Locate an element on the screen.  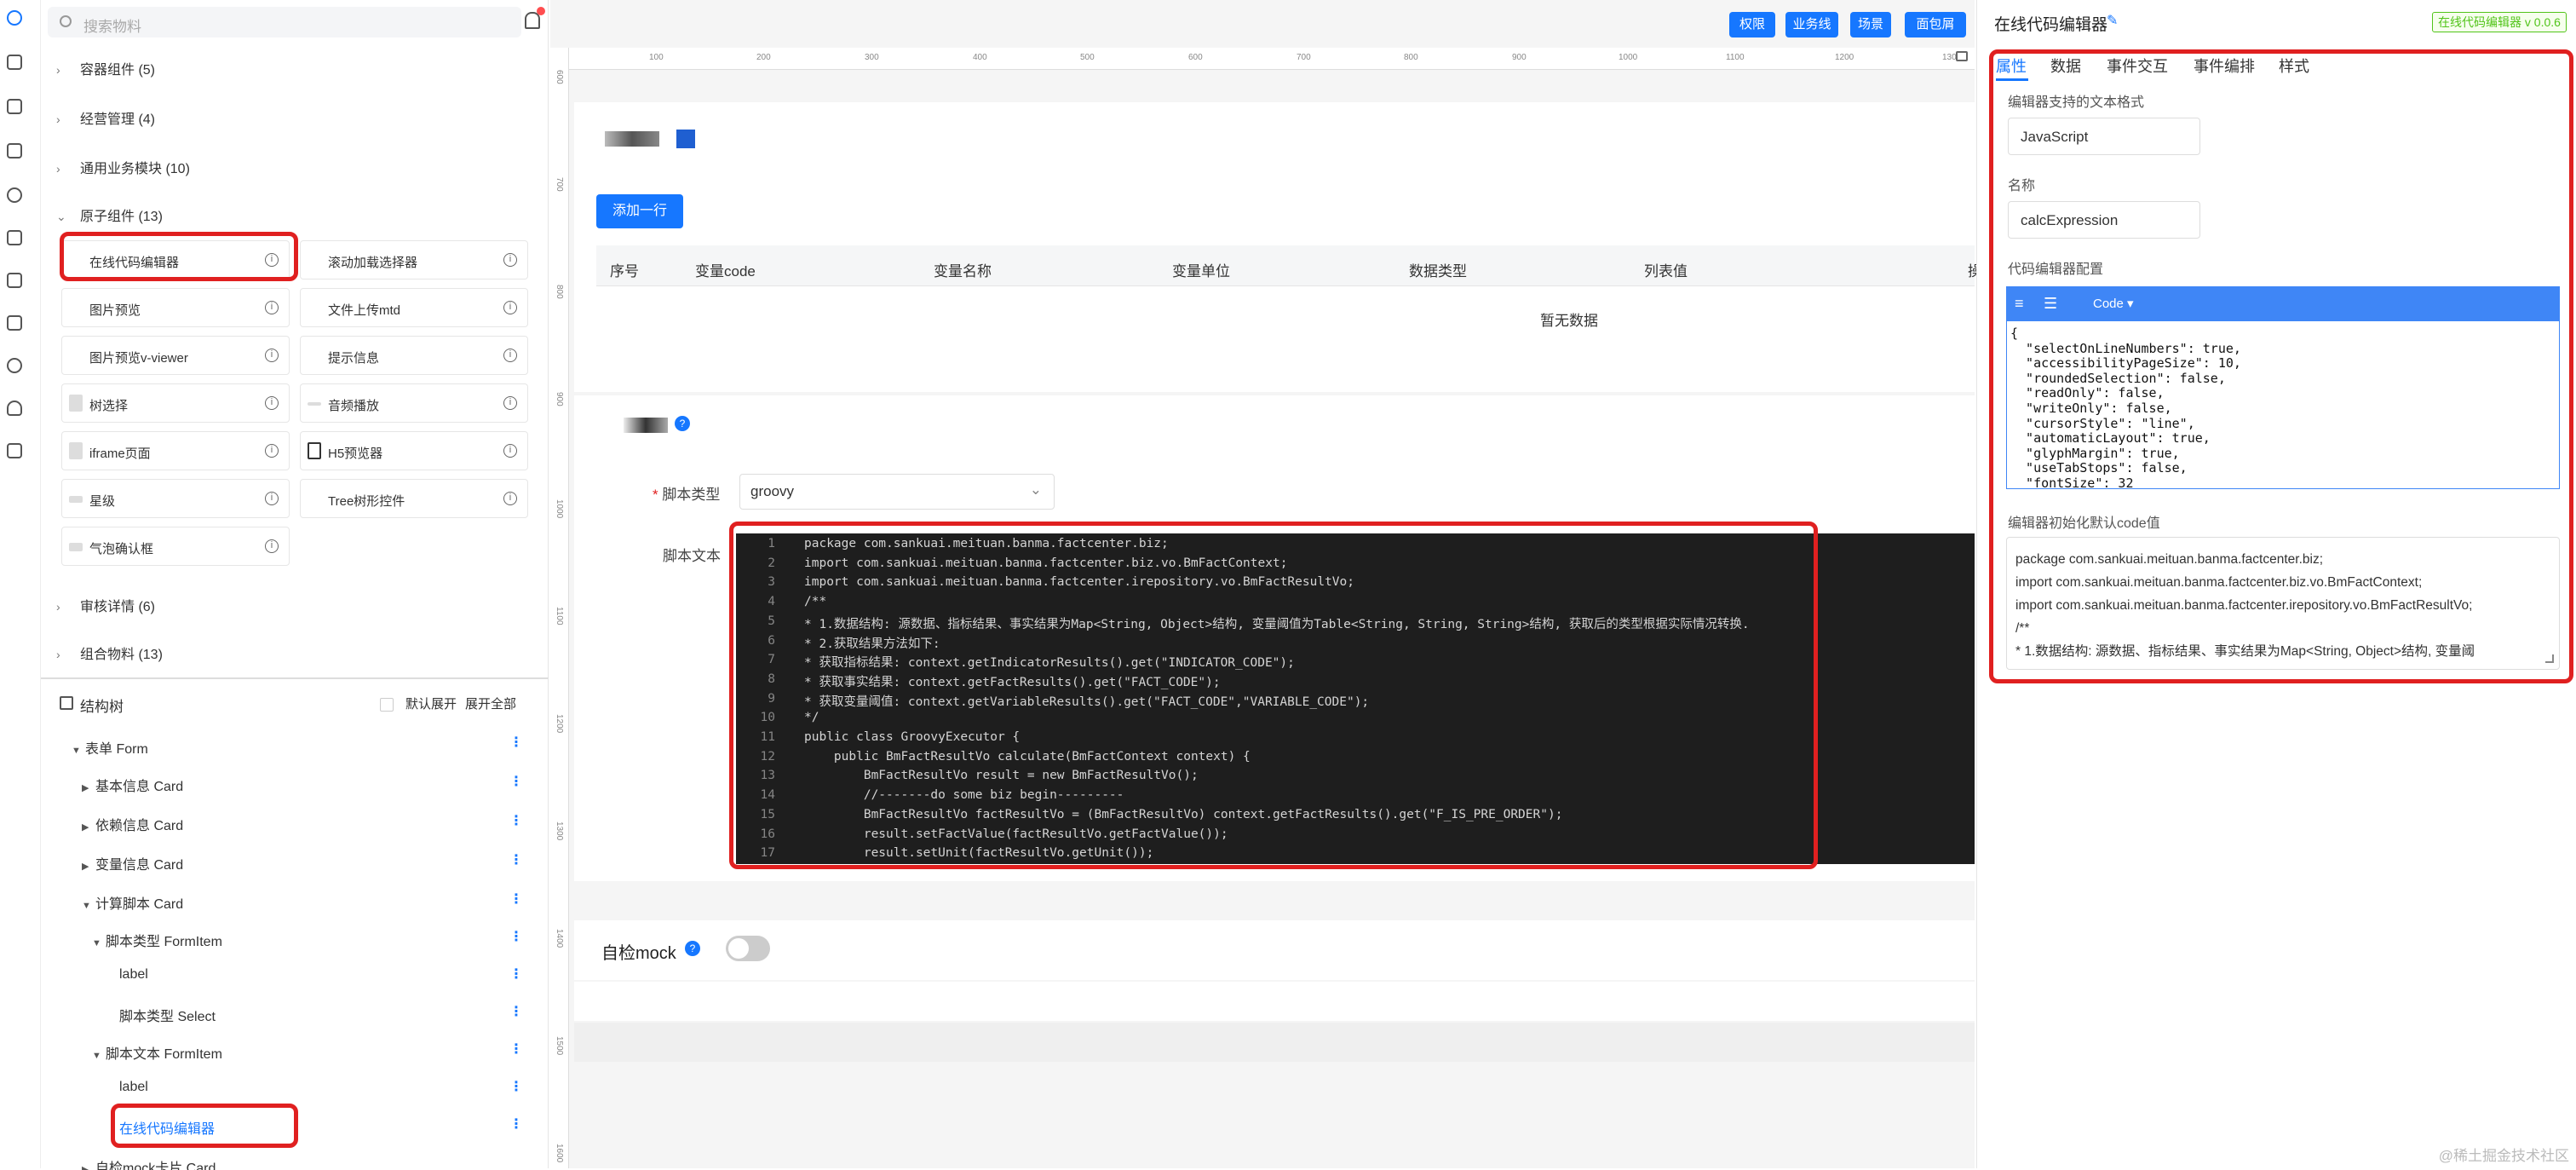
default-expand-checkbox is located at coordinates (387, 705).